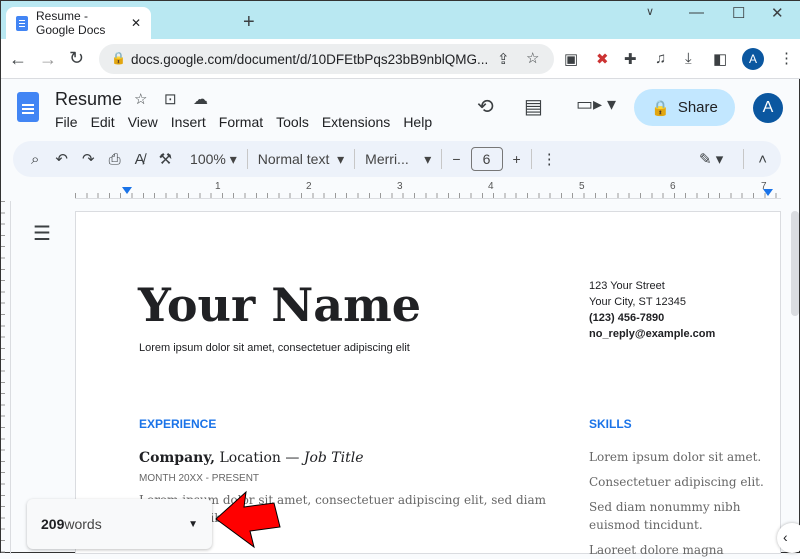 This screenshot has height=559, width=800. Describe the element at coordinates (259, 458) in the screenshot. I see `location: Location —` at that location.